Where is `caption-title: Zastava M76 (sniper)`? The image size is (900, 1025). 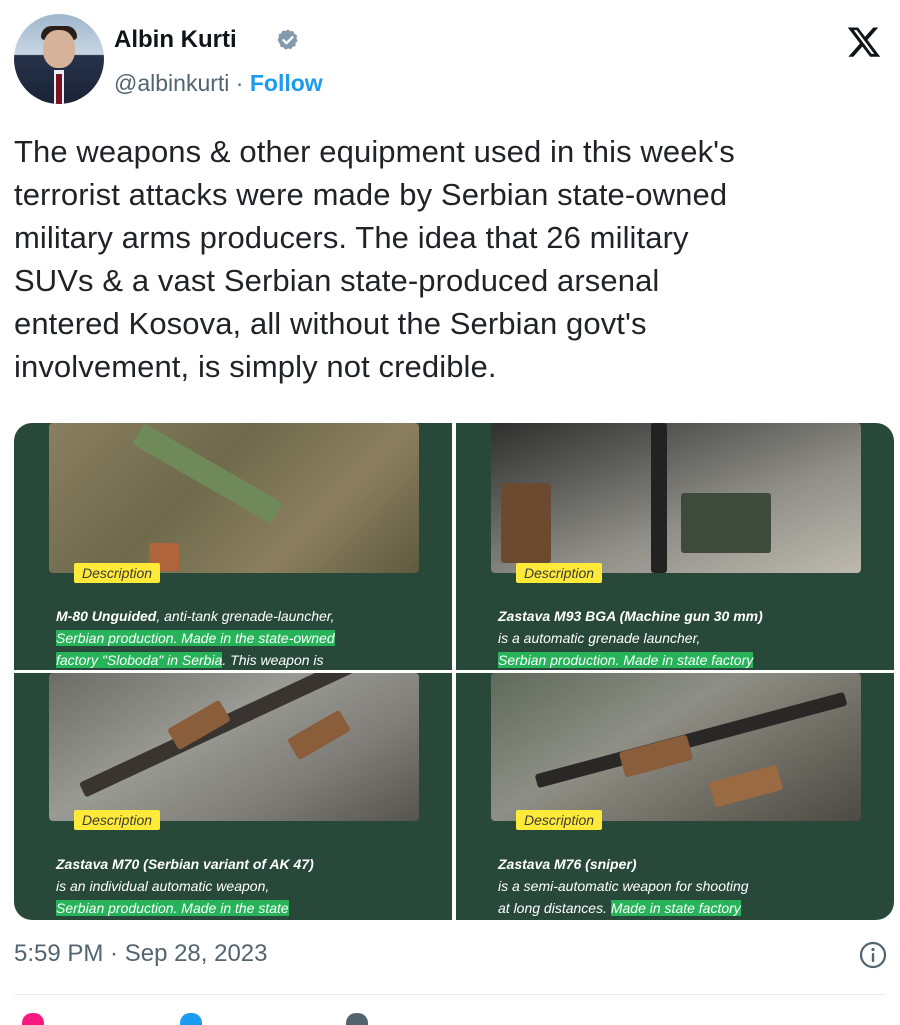
caption-title: Zastava M76 (sniper) is located at coordinates (567, 864).